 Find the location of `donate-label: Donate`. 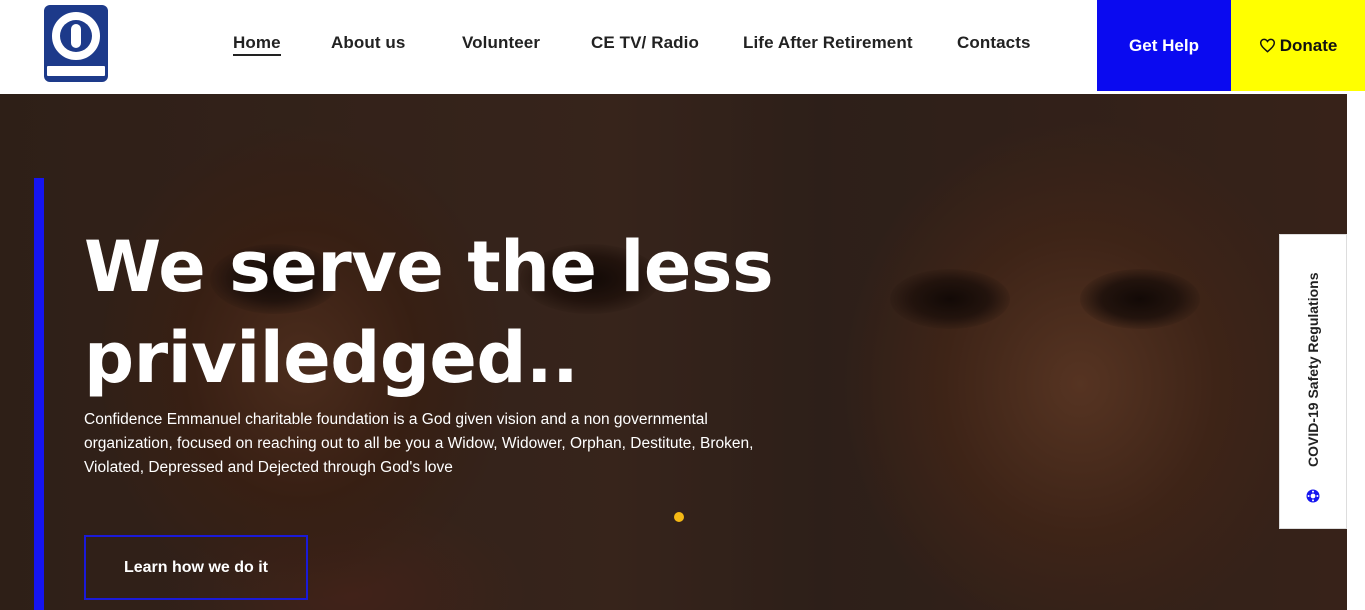

donate-label: Donate is located at coordinates (1308, 45).